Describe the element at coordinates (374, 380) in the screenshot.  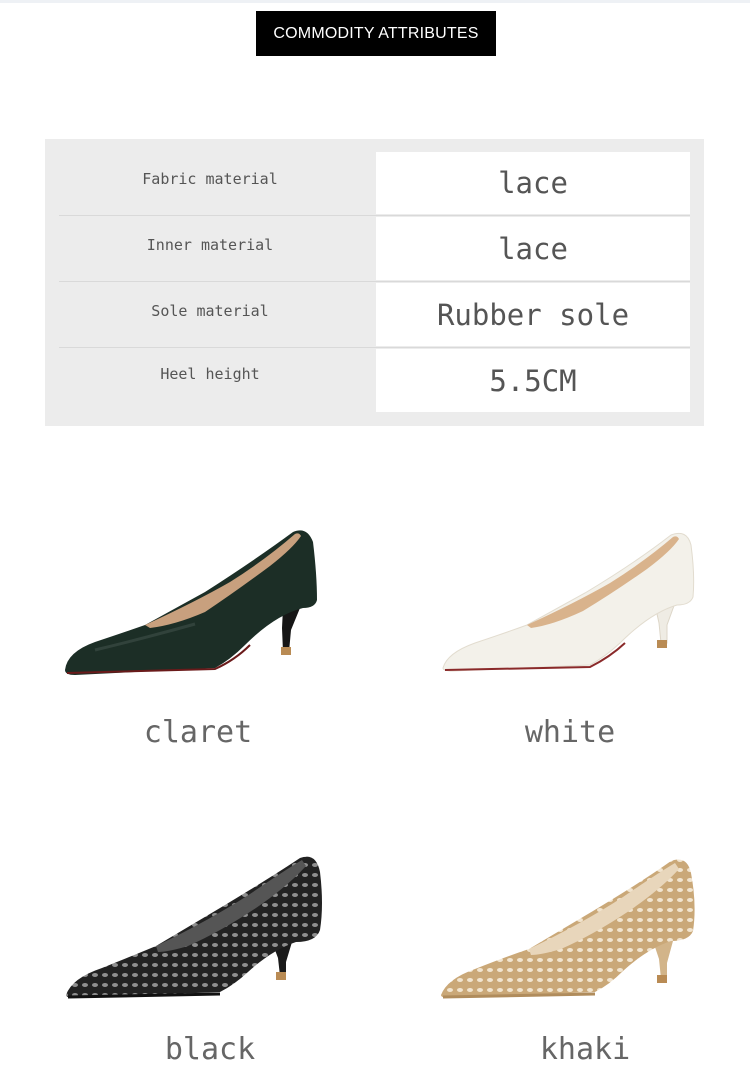
I see `attribute-row-heel: Heel height 5.5CM` at that location.